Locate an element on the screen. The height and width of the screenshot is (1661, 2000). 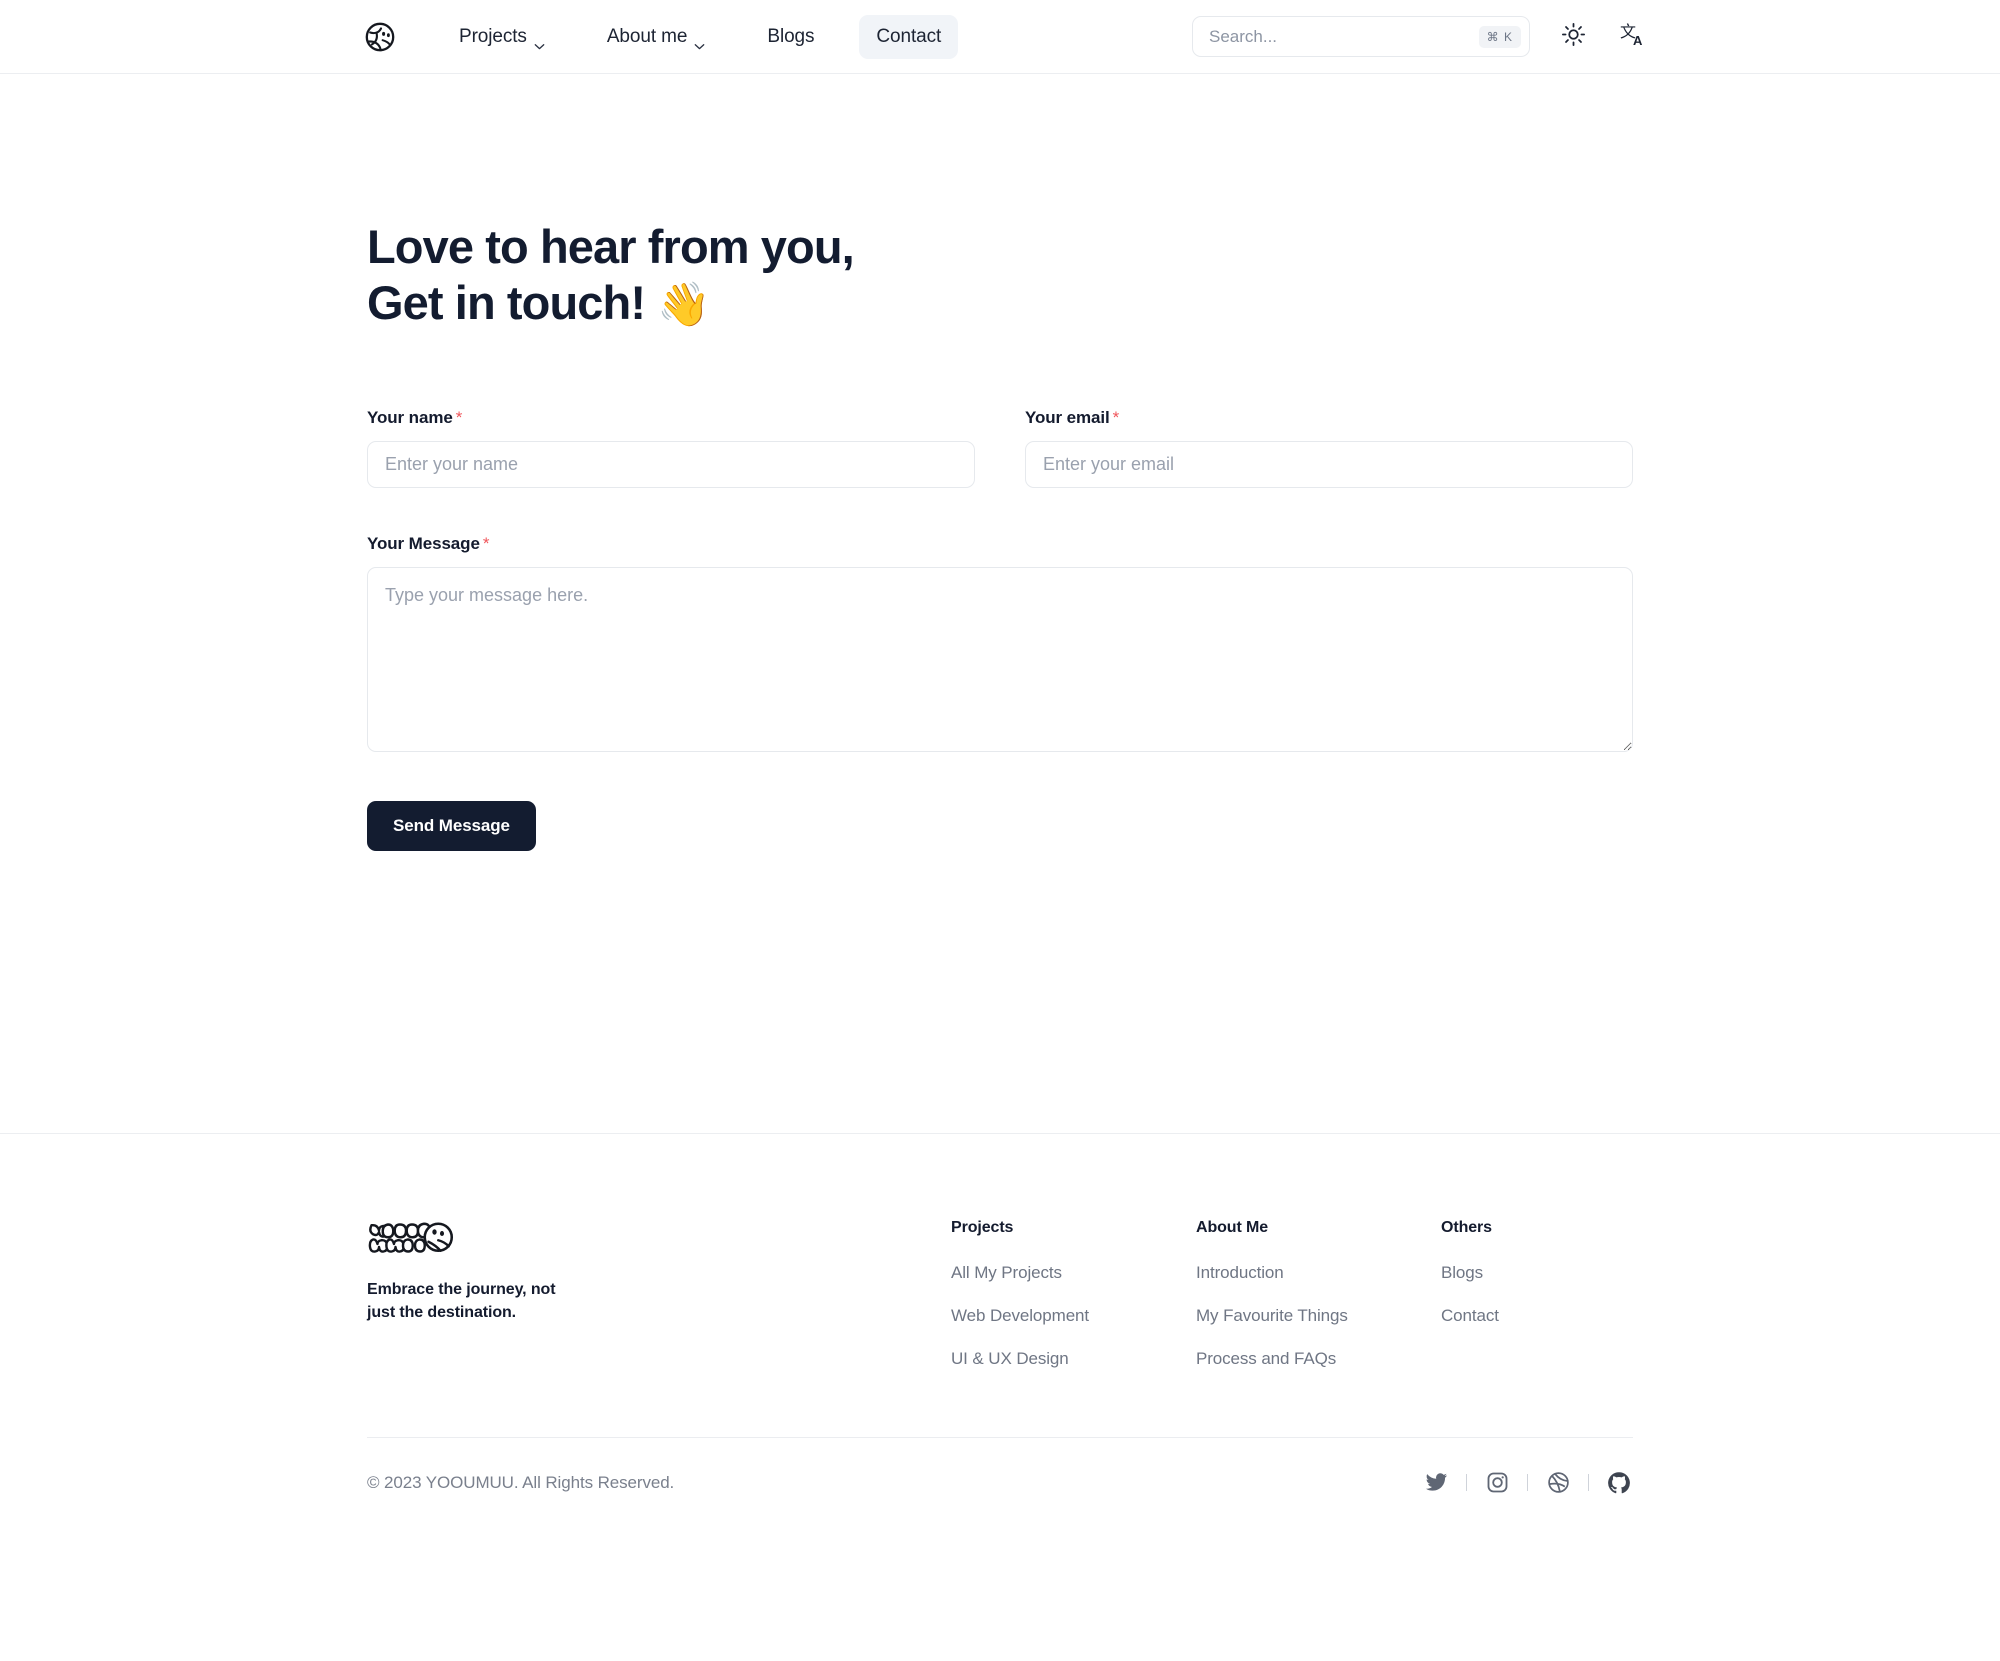
twitter-icon is located at coordinates (1436, 1482).